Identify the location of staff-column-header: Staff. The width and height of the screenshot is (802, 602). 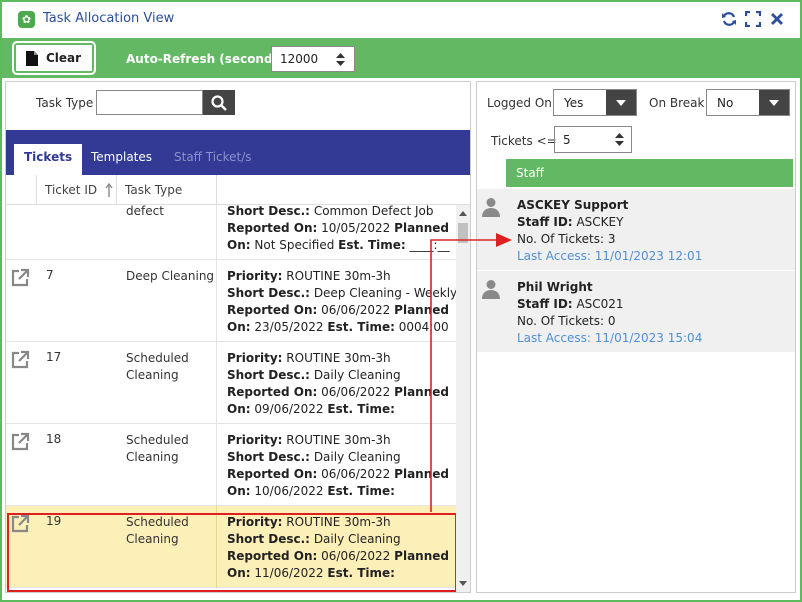
(649, 173).